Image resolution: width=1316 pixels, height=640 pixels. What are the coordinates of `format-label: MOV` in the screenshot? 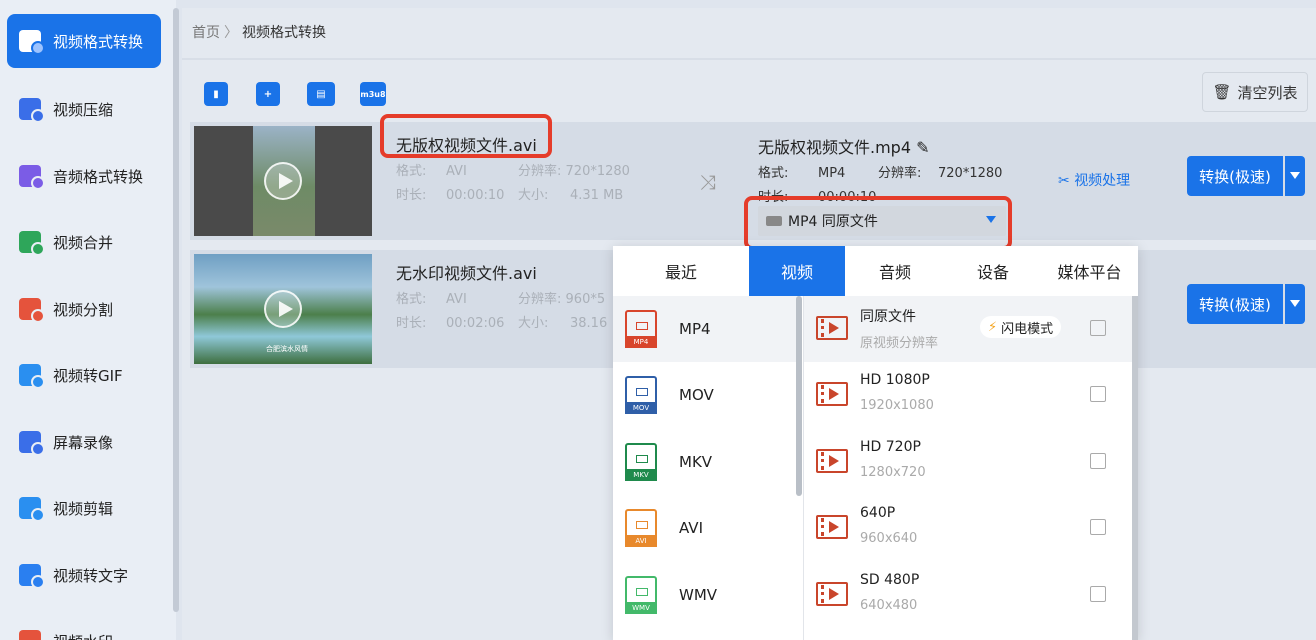 It's located at (696, 395).